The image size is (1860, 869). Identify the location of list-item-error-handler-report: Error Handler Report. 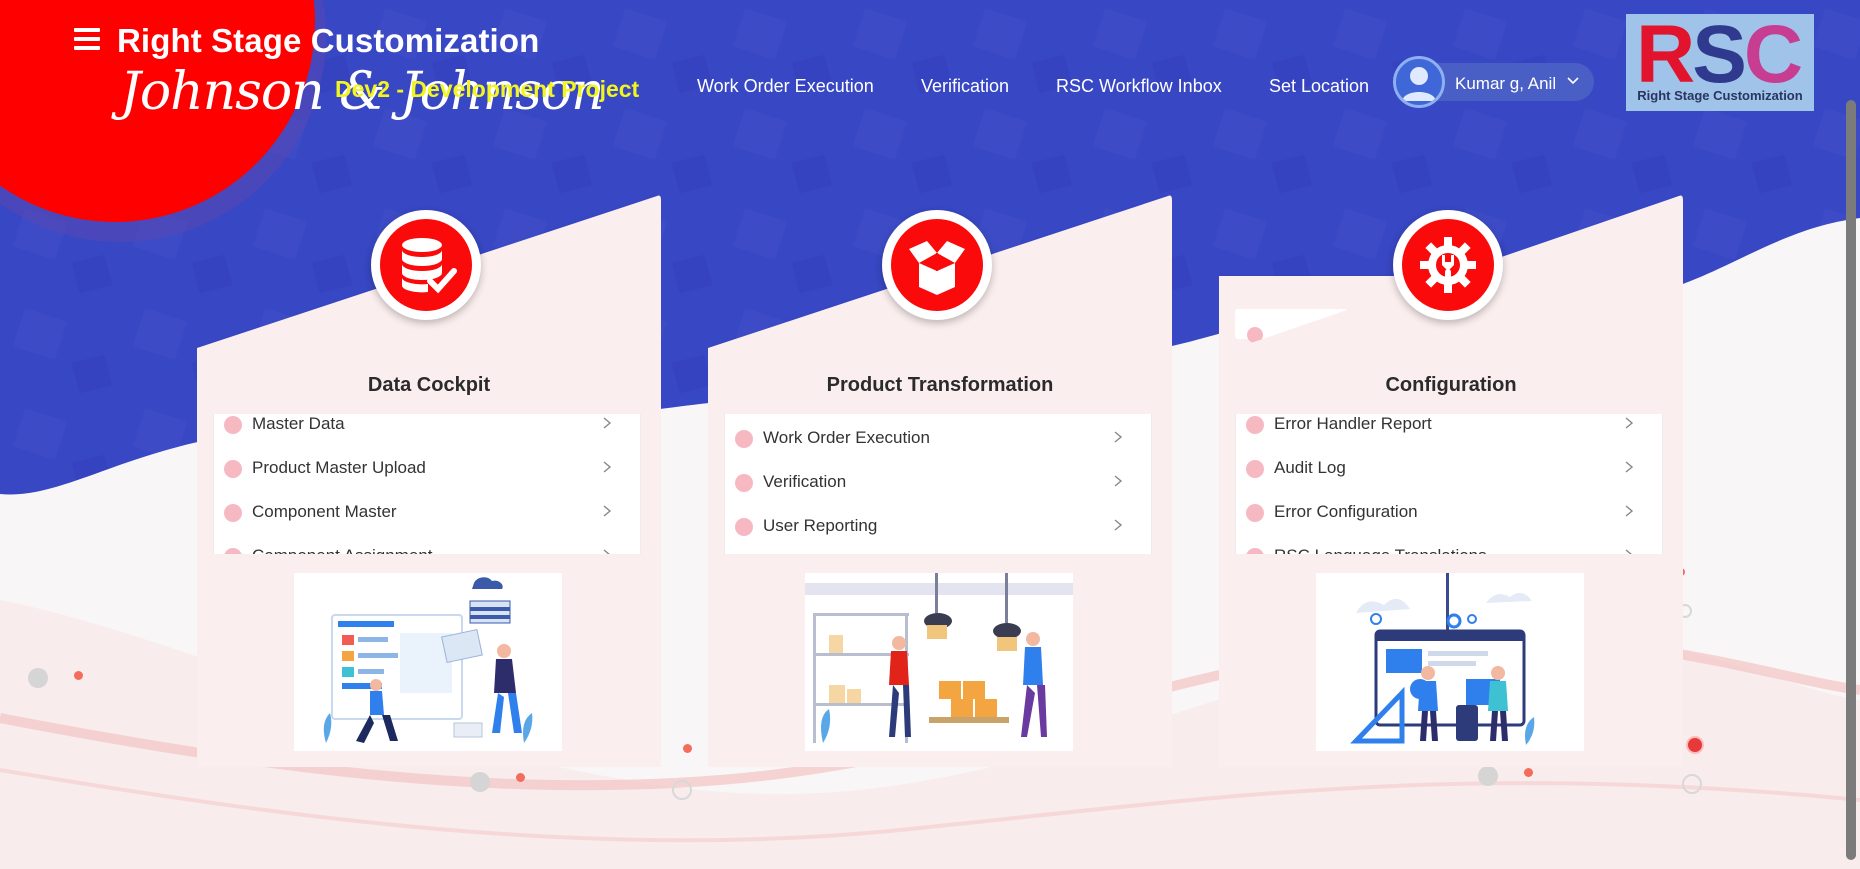
(1449, 430).